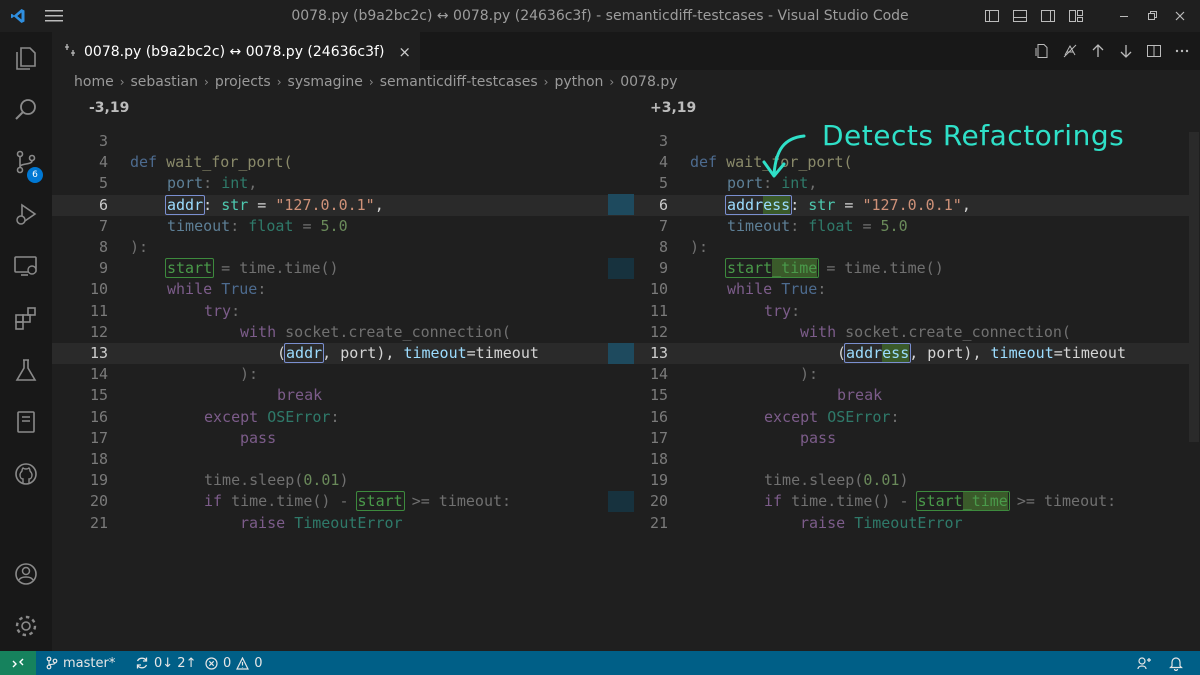  Describe the element at coordinates (26, 574) in the screenshot. I see `accounts-icon` at that location.